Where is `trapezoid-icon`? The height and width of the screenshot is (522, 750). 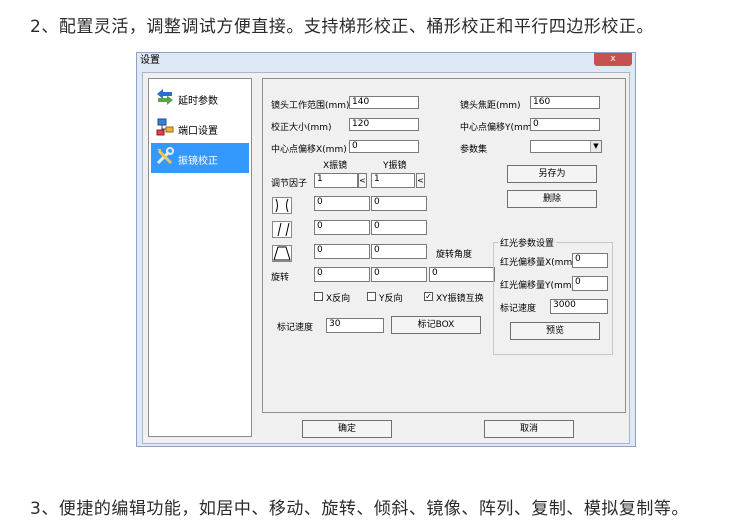
trapezoid-icon is located at coordinates (282, 253).